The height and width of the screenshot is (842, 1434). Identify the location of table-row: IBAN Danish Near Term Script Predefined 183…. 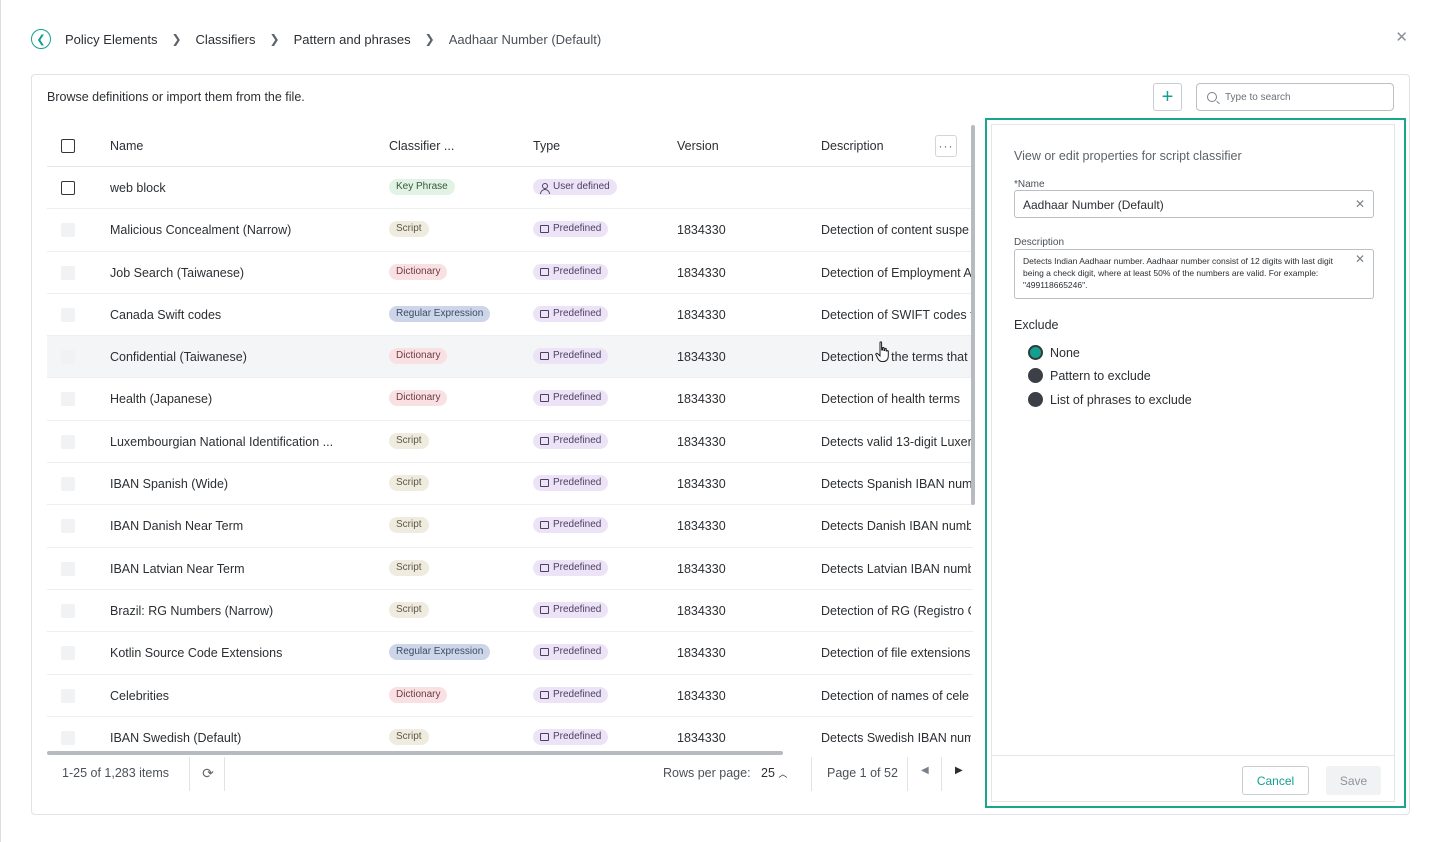
(510, 526).